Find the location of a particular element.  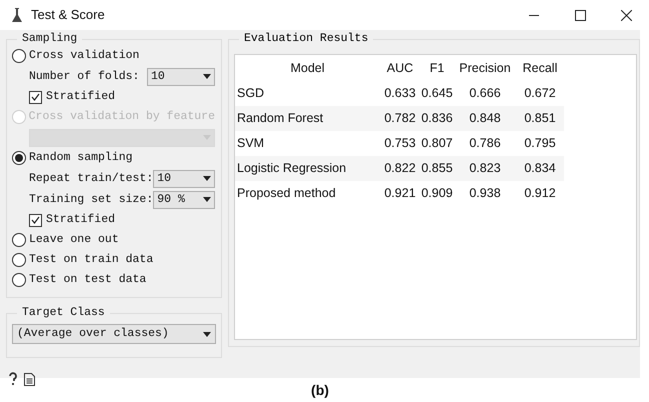

dropdown: (Average over classes) is located at coordinates (114, 334).